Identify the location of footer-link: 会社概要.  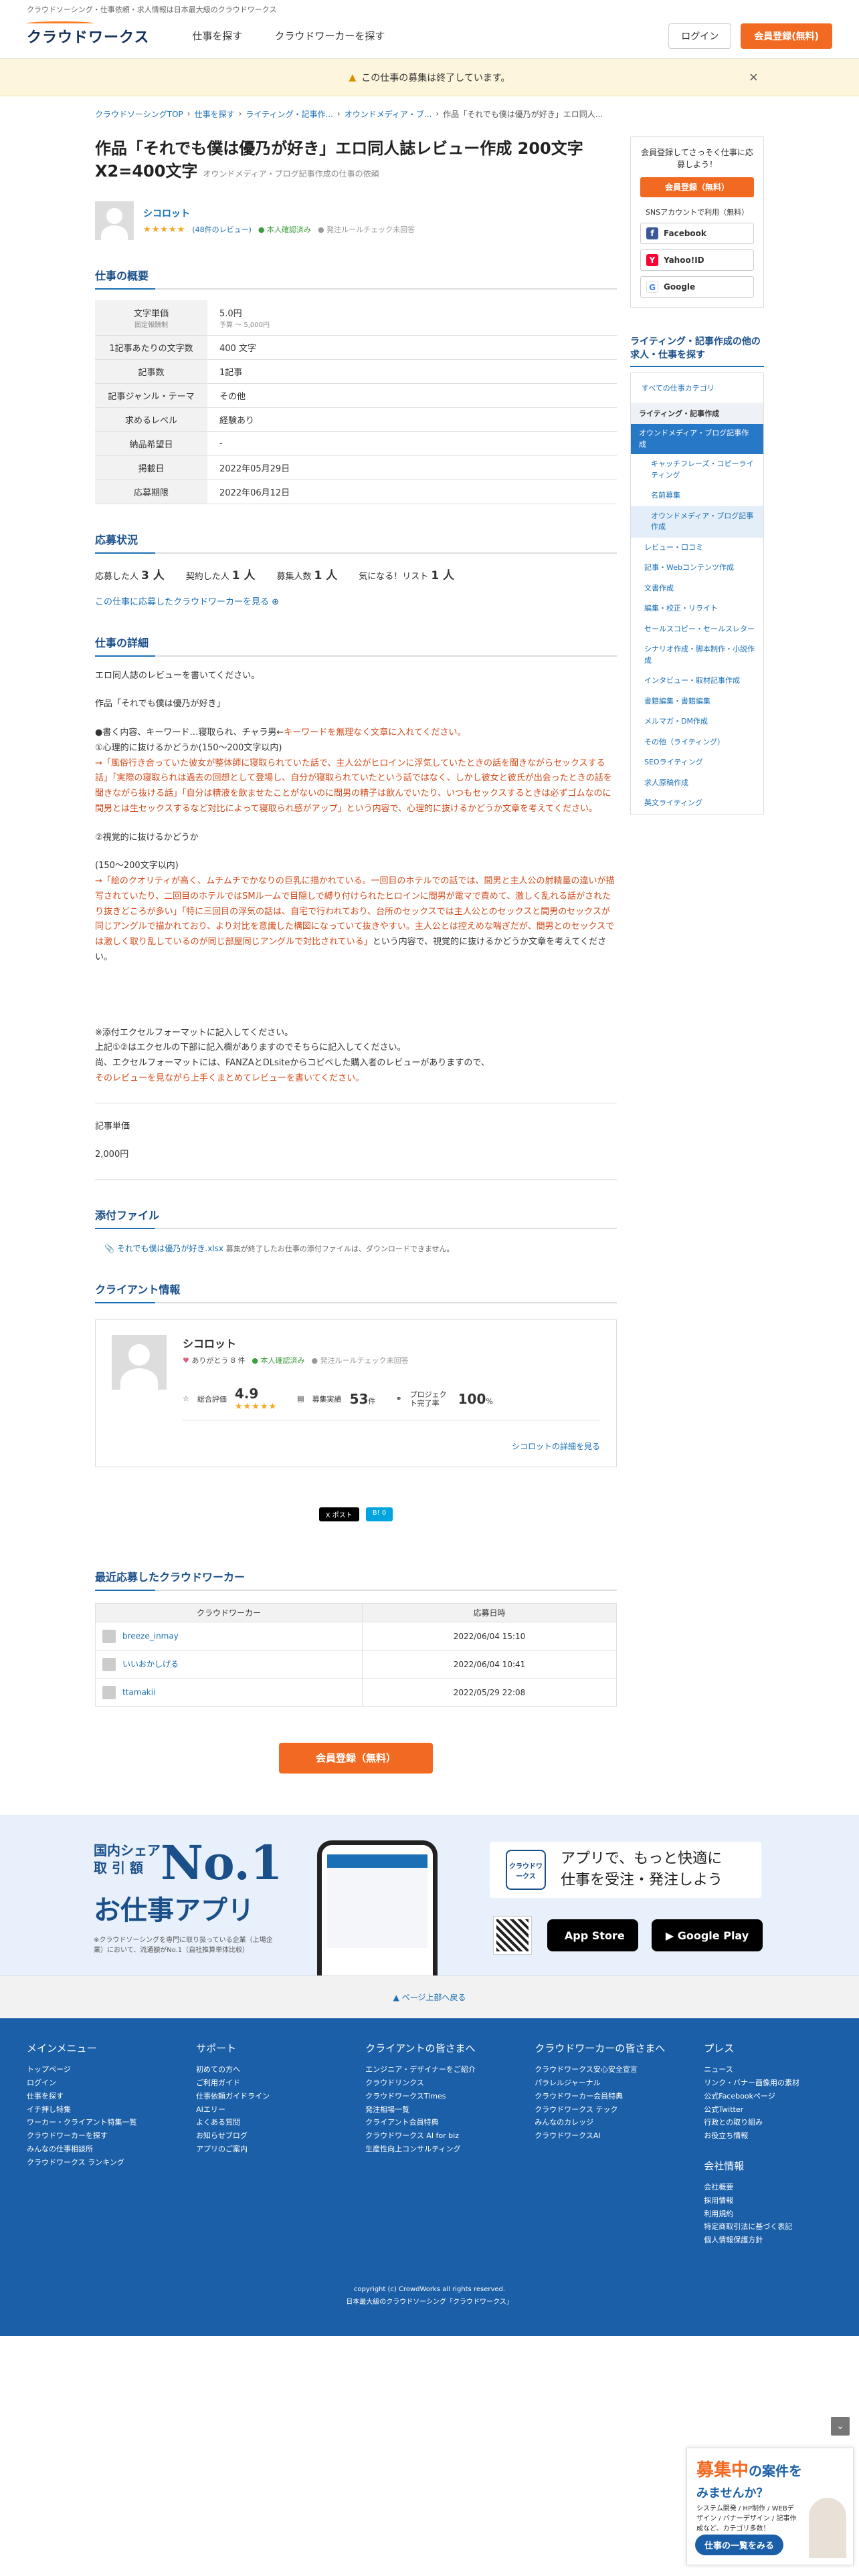
(768, 2187).